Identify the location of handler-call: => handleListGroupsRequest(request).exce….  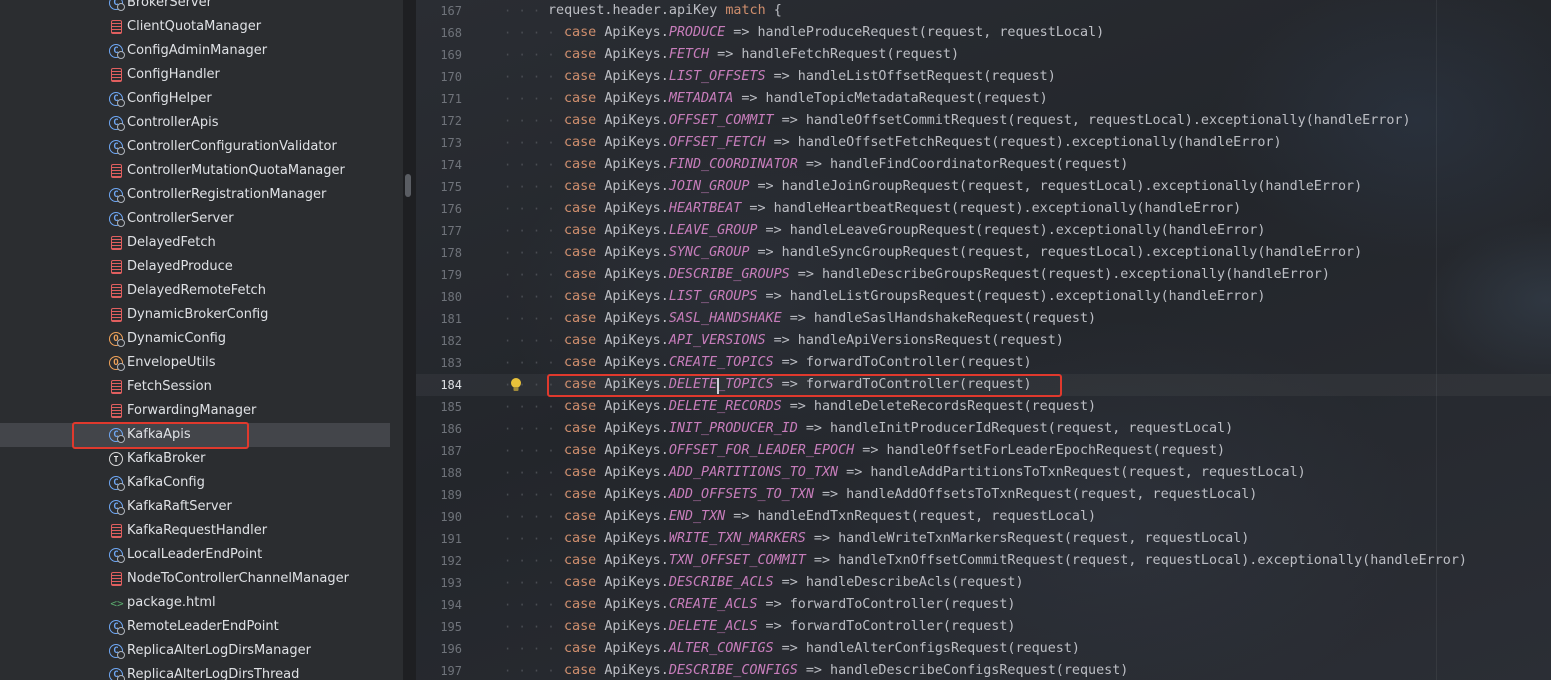
(1011, 296).